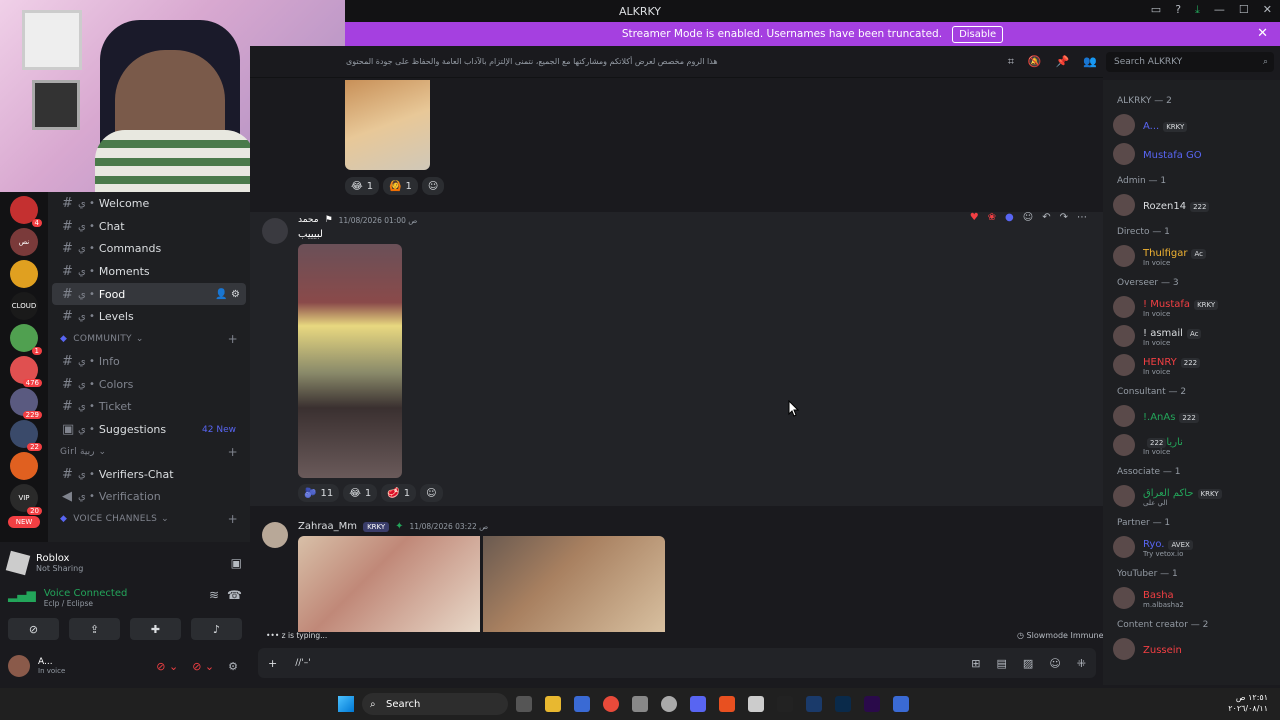 This screenshot has height=720, width=1280. What do you see at coordinates (303, 663) in the screenshot?
I see `composer-input: //'–'` at bounding box center [303, 663].